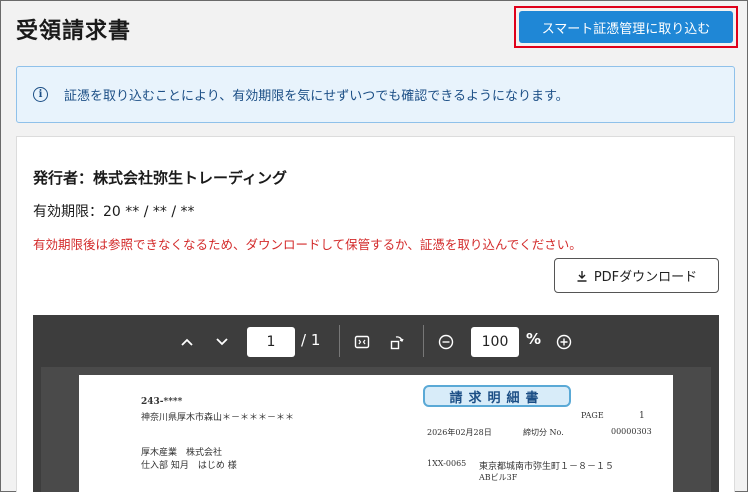 This screenshot has height=492, width=748. What do you see at coordinates (564, 342) in the screenshot?
I see `zoom-in-icon` at bounding box center [564, 342].